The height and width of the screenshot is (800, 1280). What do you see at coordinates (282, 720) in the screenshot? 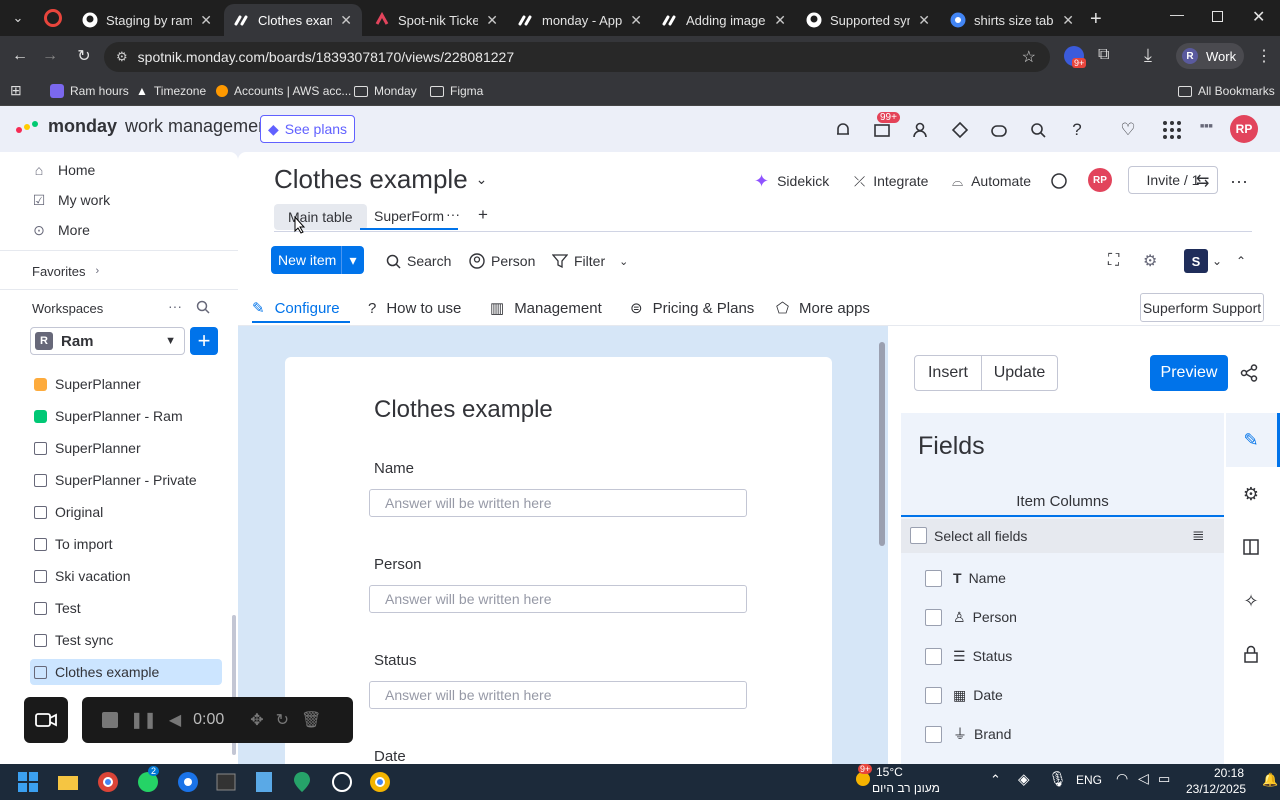
I see `restart-icon: ↻` at bounding box center [282, 720].